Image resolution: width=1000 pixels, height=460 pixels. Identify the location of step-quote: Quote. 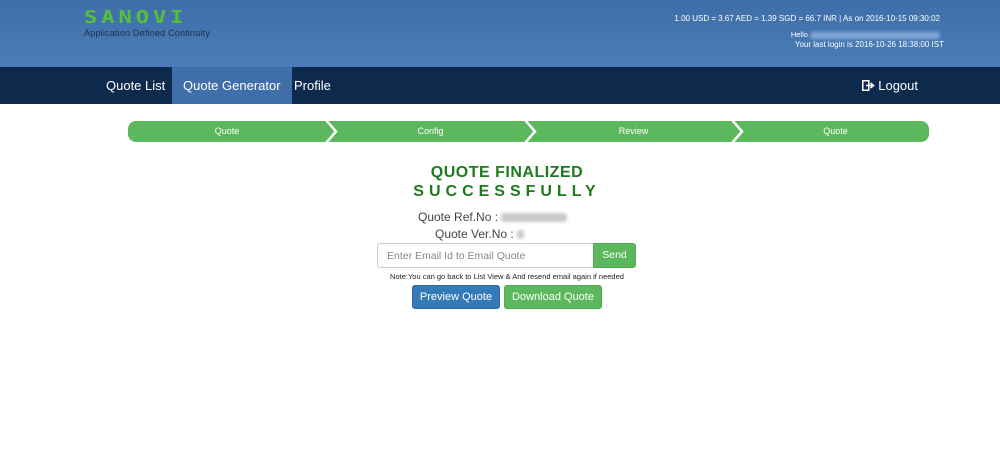
(227, 131).